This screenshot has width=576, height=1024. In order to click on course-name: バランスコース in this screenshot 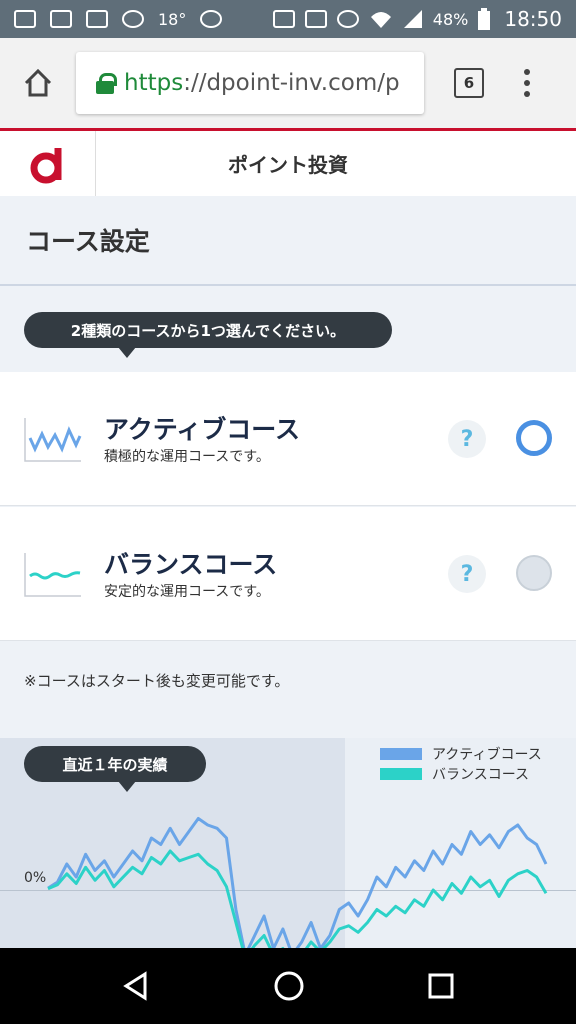, I will do `click(191, 564)`.